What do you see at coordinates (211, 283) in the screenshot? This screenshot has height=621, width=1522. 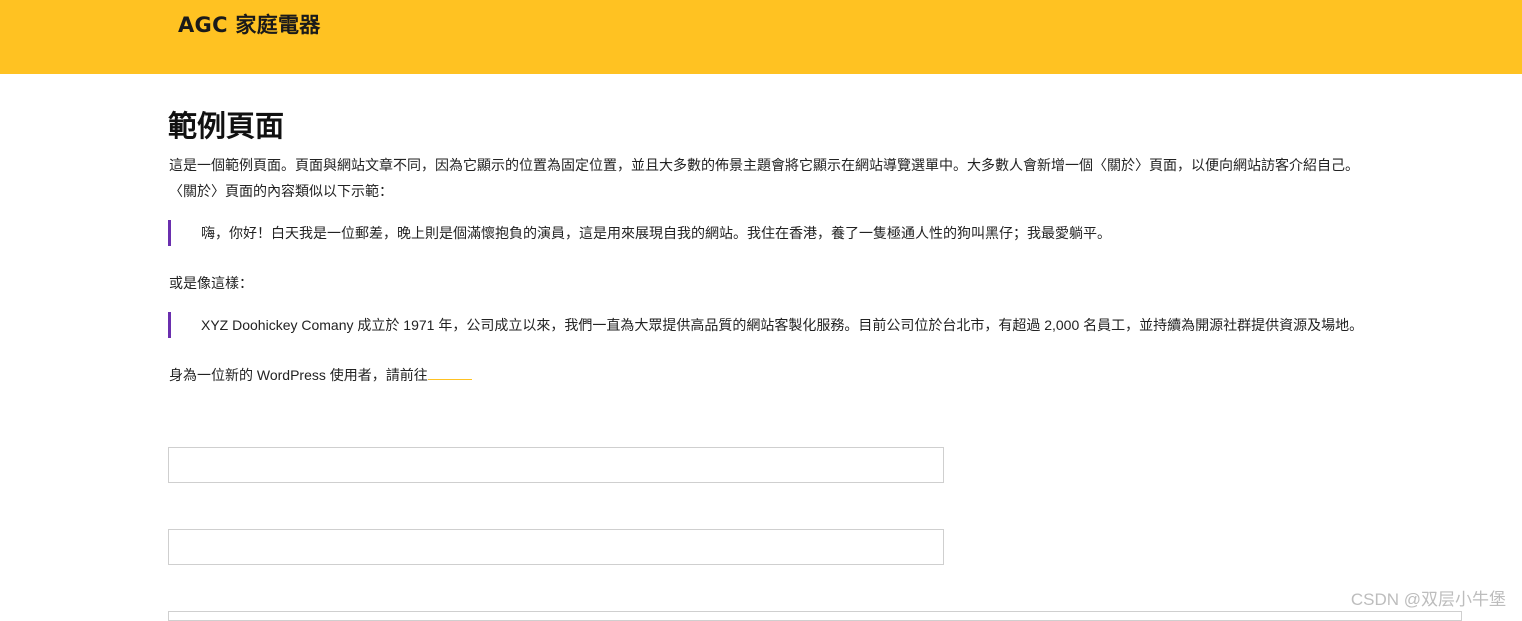 I see `or-like-paragraph: 或是像這樣：` at bounding box center [211, 283].